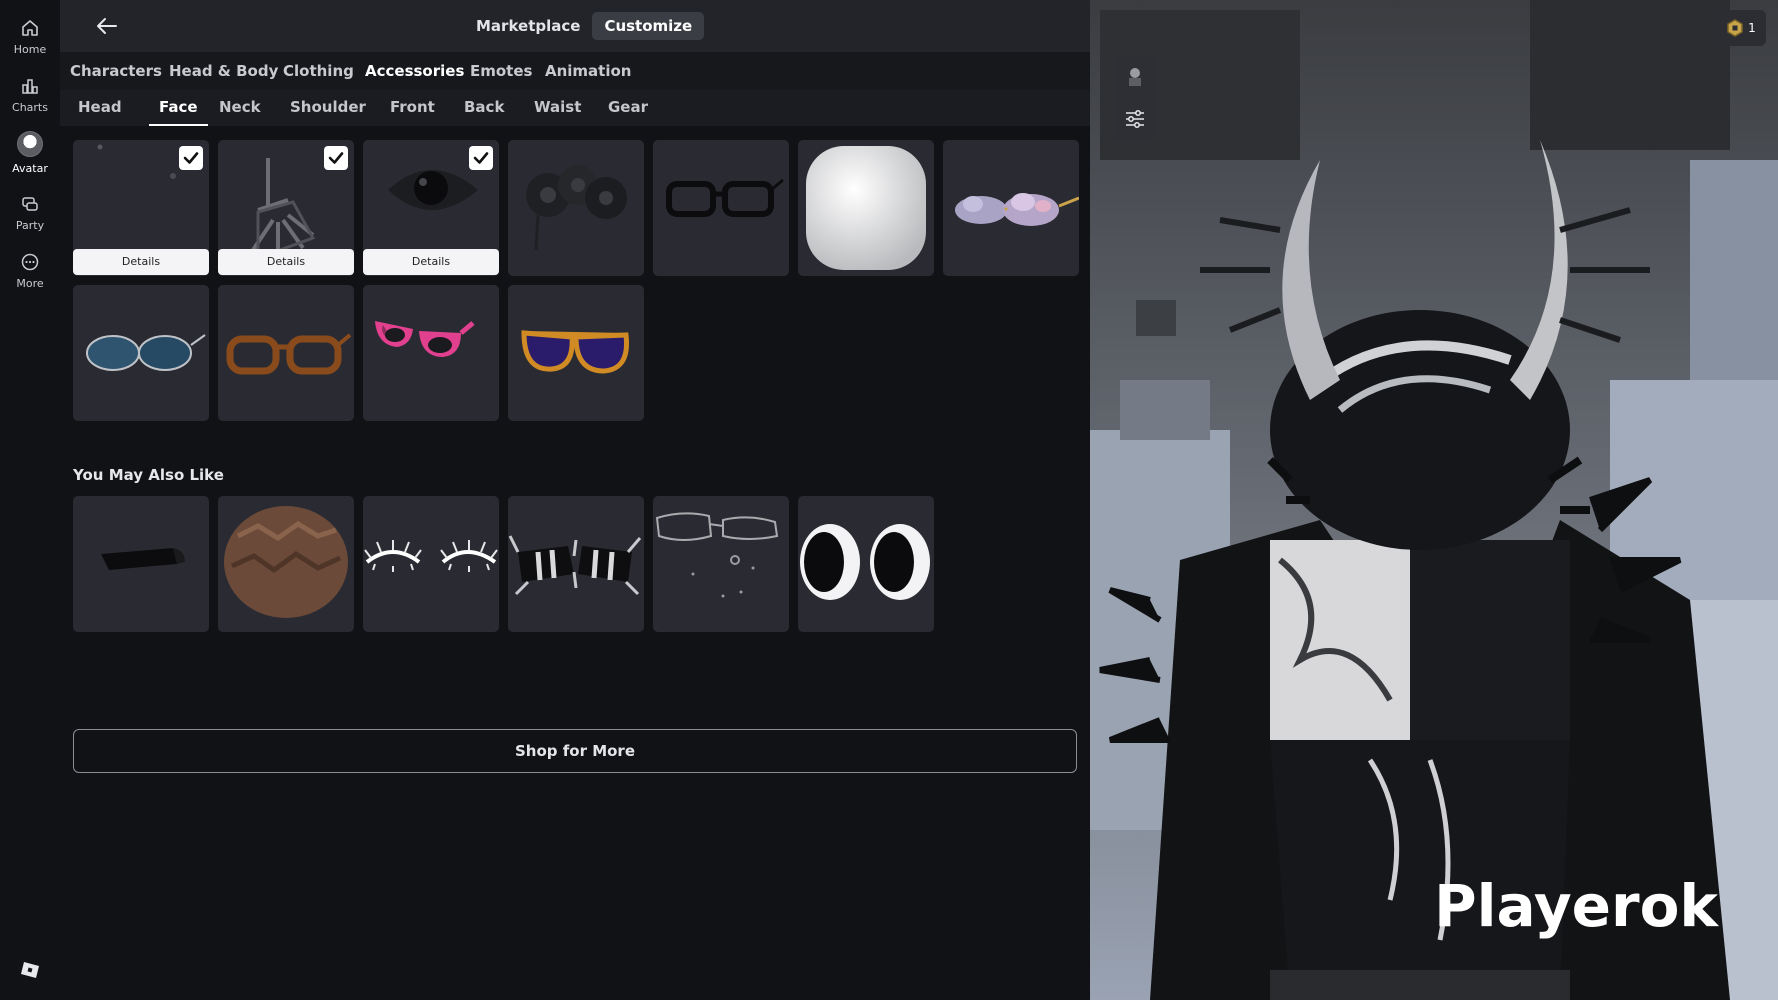 The height and width of the screenshot is (1000, 1778). I want to click on left-nav-rail: Home Charts Avatar Party More, so click(30, 500).